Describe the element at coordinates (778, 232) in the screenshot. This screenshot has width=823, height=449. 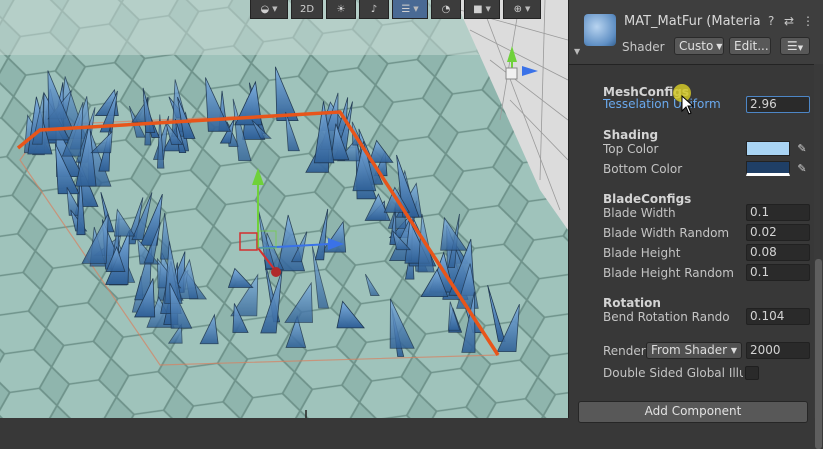
I see `blade-width-random-field: 0.02` at that location.